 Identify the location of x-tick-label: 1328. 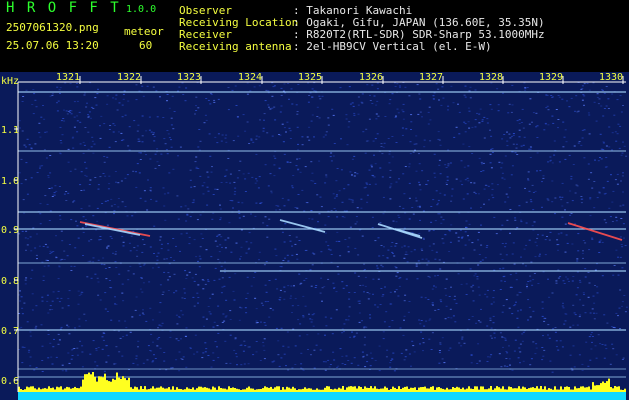
(491, 77).